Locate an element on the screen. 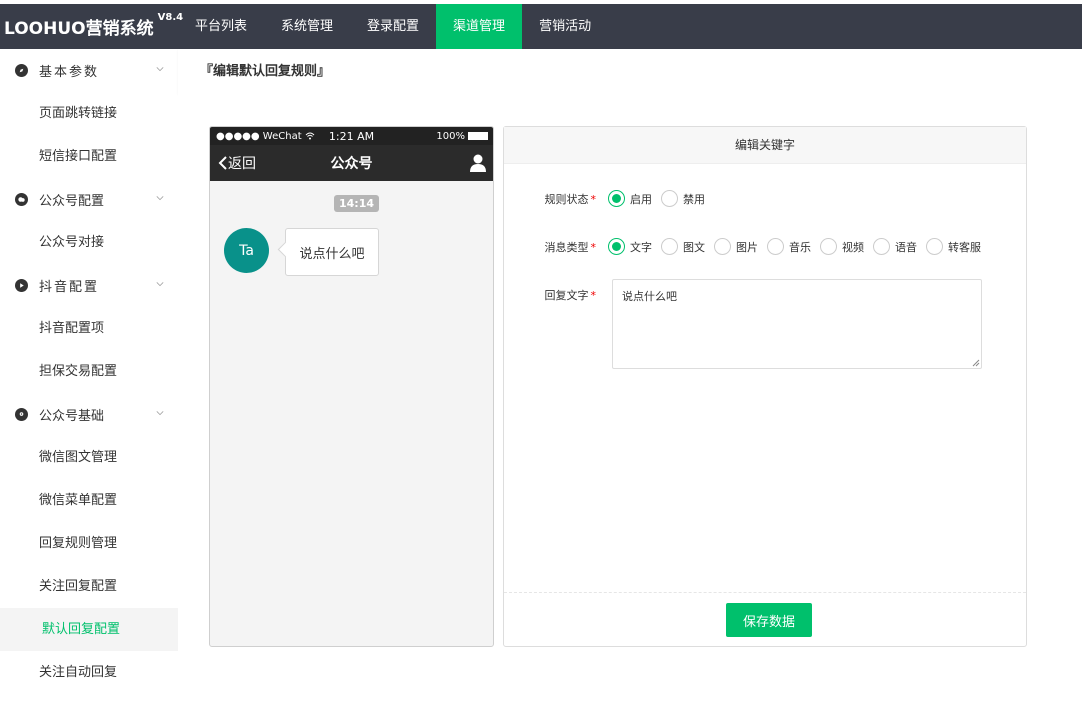 This screenshot has width=1082, height=721. avatar: Ta is located at coordinates (246, 250).